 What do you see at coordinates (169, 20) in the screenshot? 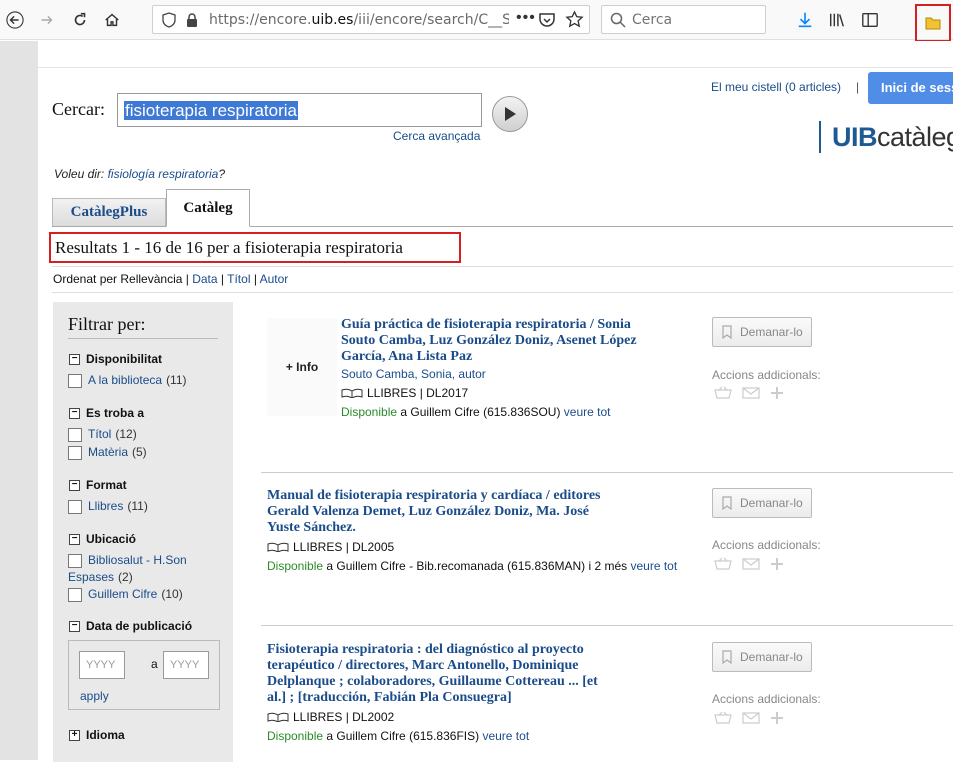
I see `shield-icon` at bounding box center [169, 20].